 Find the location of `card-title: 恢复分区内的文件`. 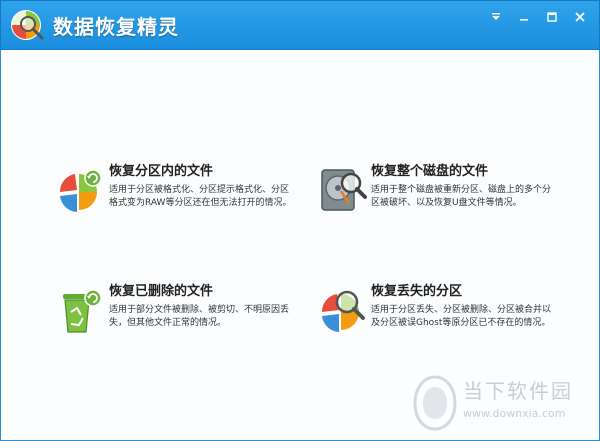

card-title: 恢复分区内的文件 is located at coordinates (161, 171).